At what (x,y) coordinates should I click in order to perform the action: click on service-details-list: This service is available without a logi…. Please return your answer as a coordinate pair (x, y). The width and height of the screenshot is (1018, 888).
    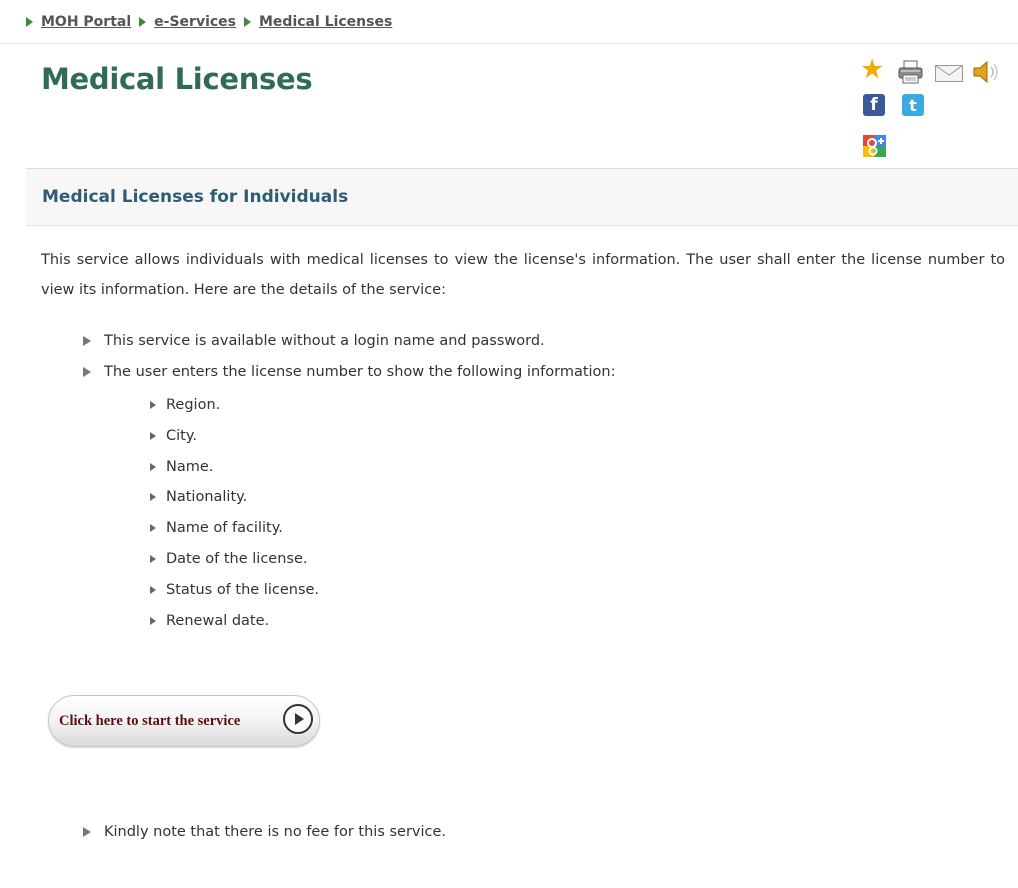
    Looking at the image, I should click on (349, 356).